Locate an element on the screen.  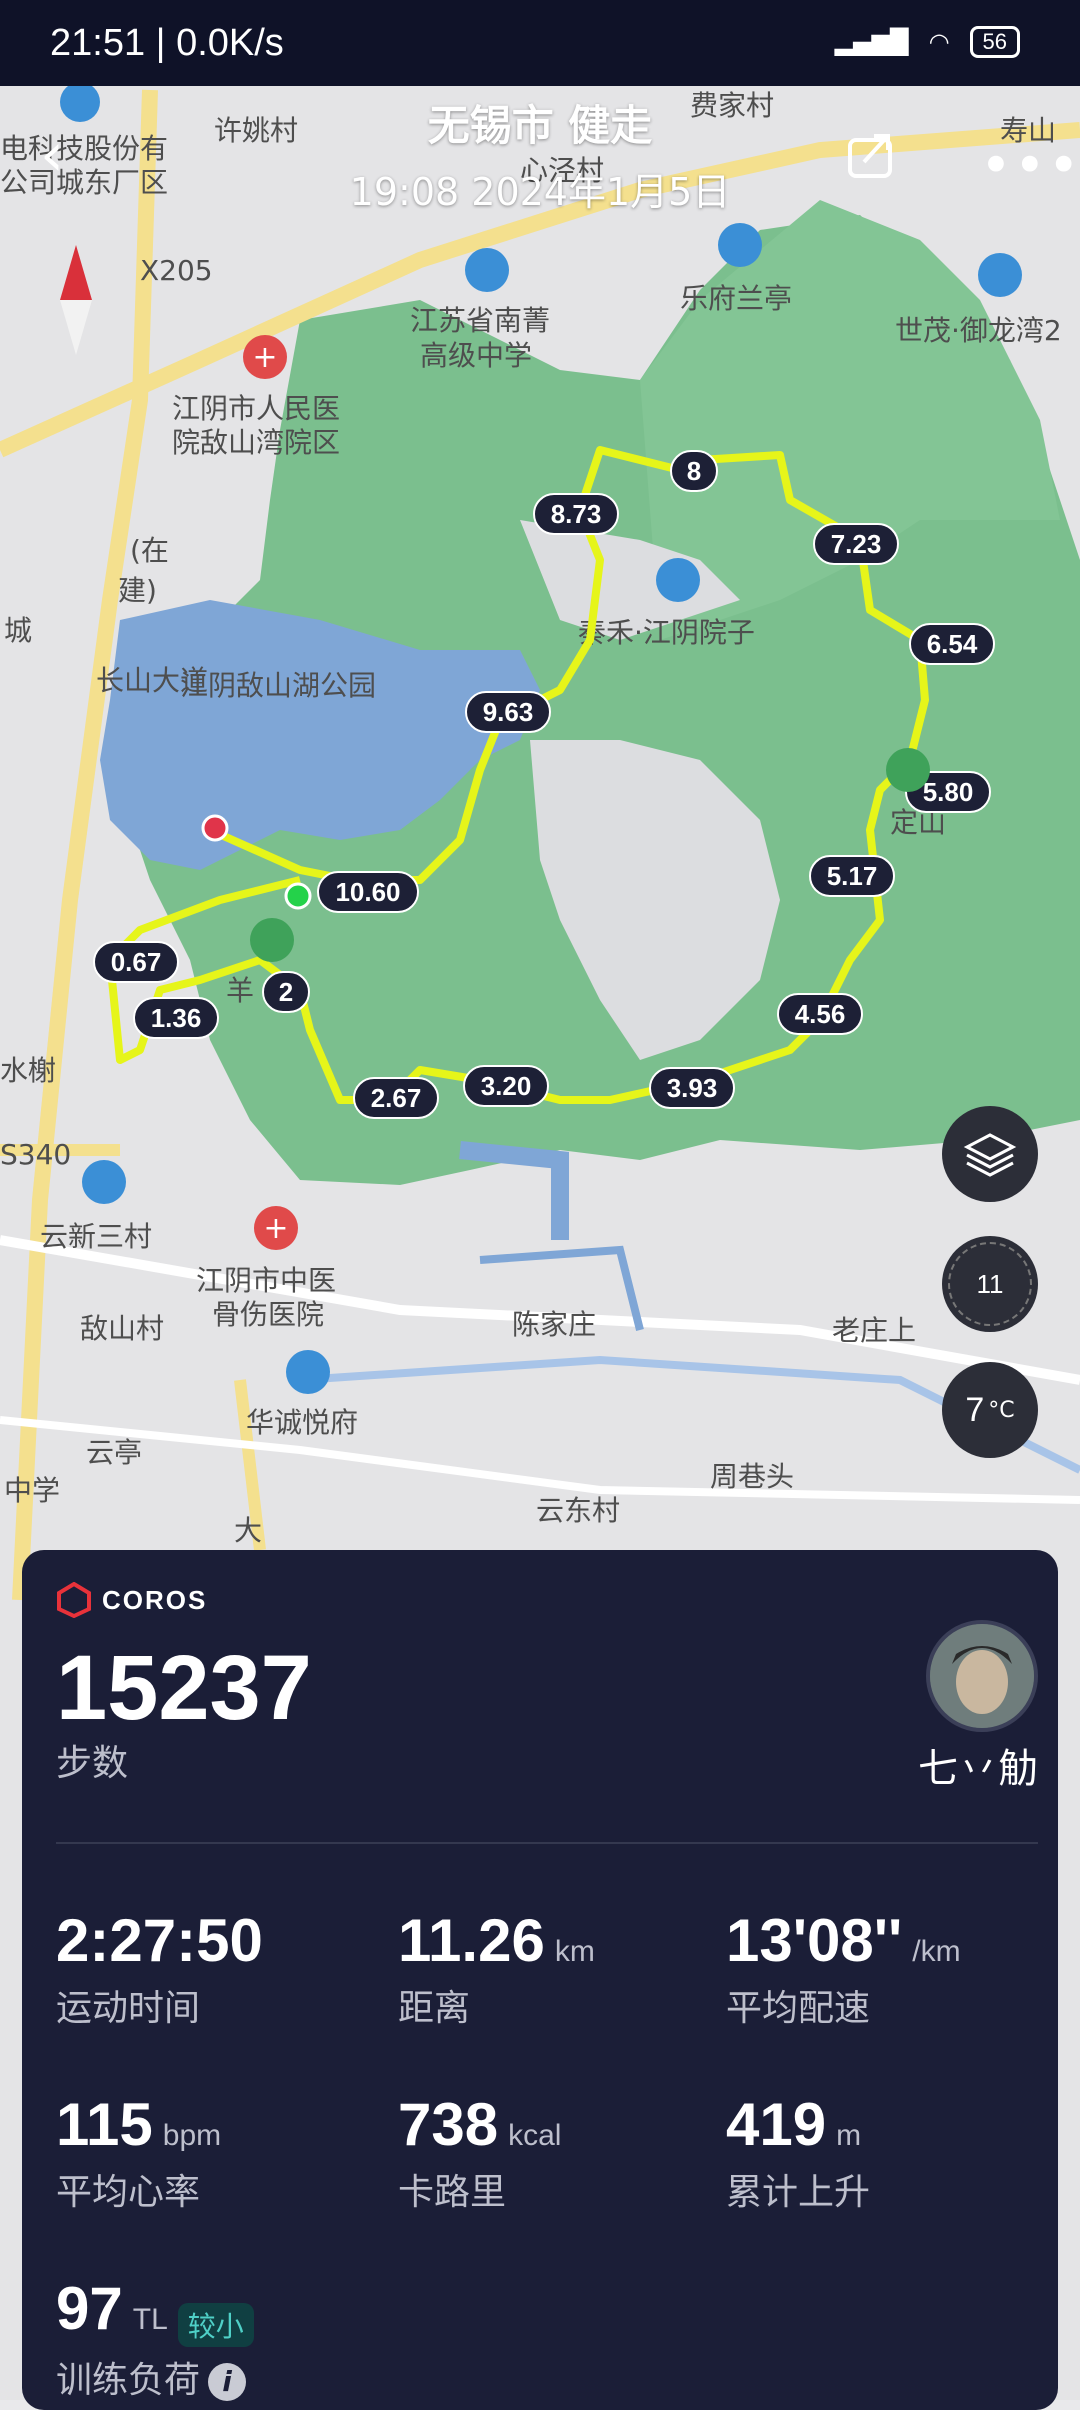
school-pin-icon is located at coordinates (487, 270).